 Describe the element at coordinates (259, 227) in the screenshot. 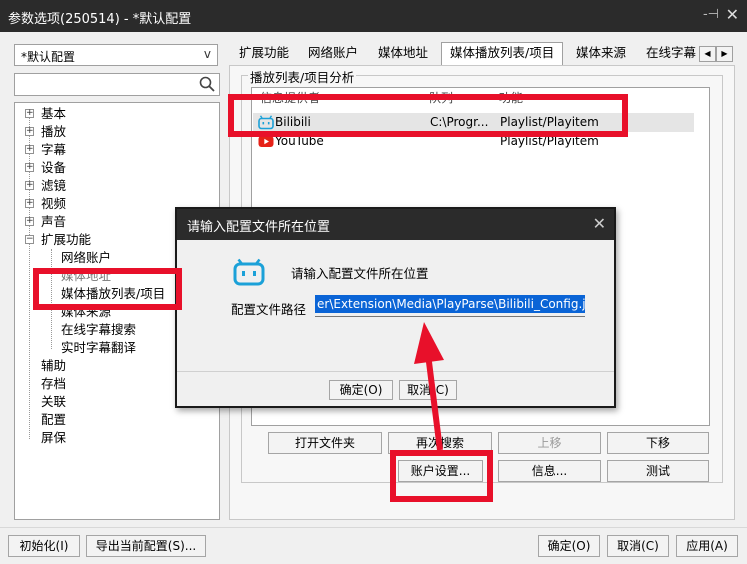

I see `dialog-title-text: 请输入配置文件所在位置` at that location.